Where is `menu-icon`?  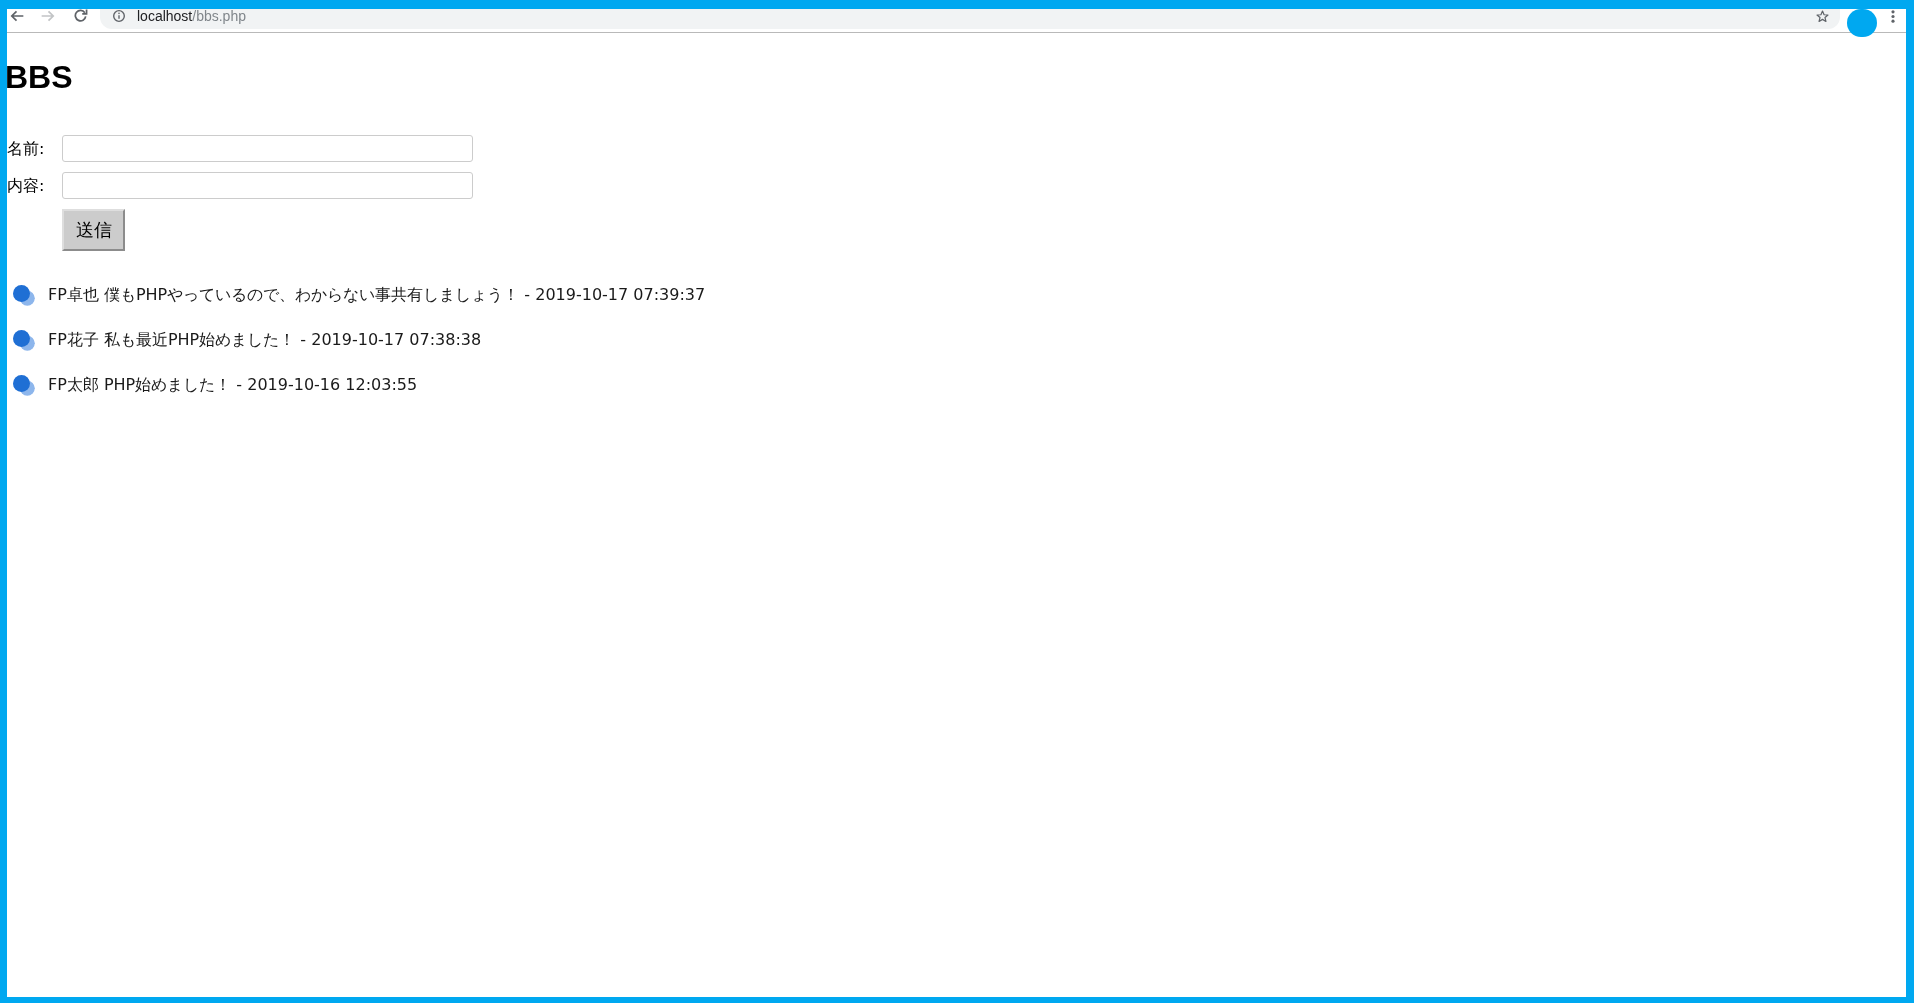 menu-icon is located at coordinates (1893, 16).